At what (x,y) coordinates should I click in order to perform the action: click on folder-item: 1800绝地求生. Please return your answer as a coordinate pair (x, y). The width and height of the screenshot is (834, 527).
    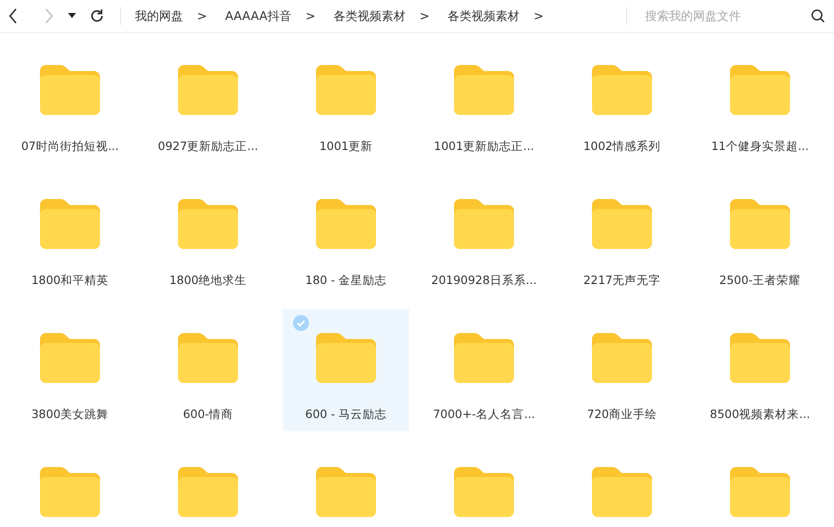
    Looking at the image, I should click on (208, 236).